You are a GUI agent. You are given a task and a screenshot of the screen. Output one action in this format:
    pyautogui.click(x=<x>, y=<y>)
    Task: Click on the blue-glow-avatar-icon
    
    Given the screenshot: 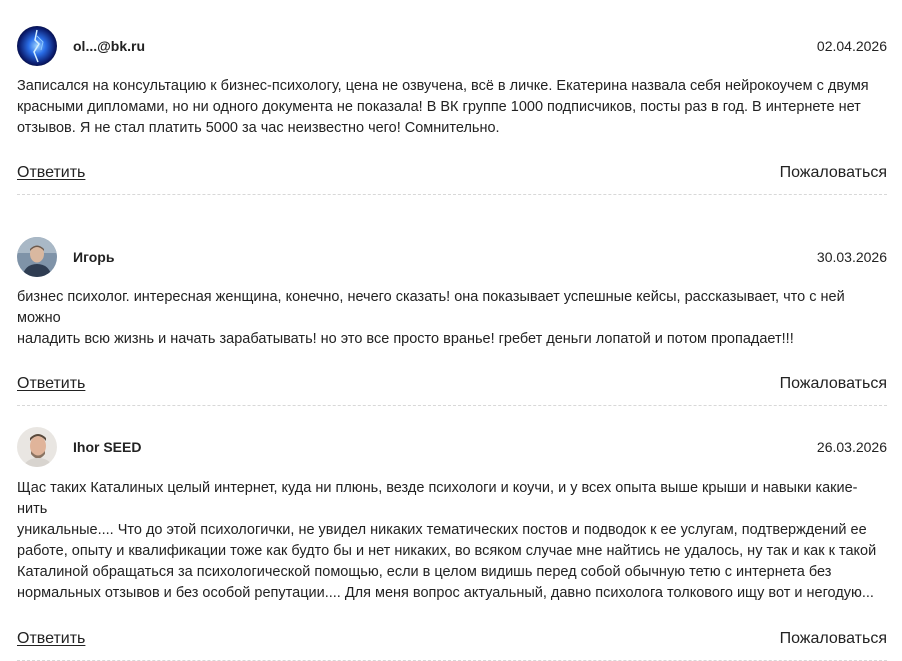 What is the action you would take?
    pyautogui.click(x=37, y=46)
    